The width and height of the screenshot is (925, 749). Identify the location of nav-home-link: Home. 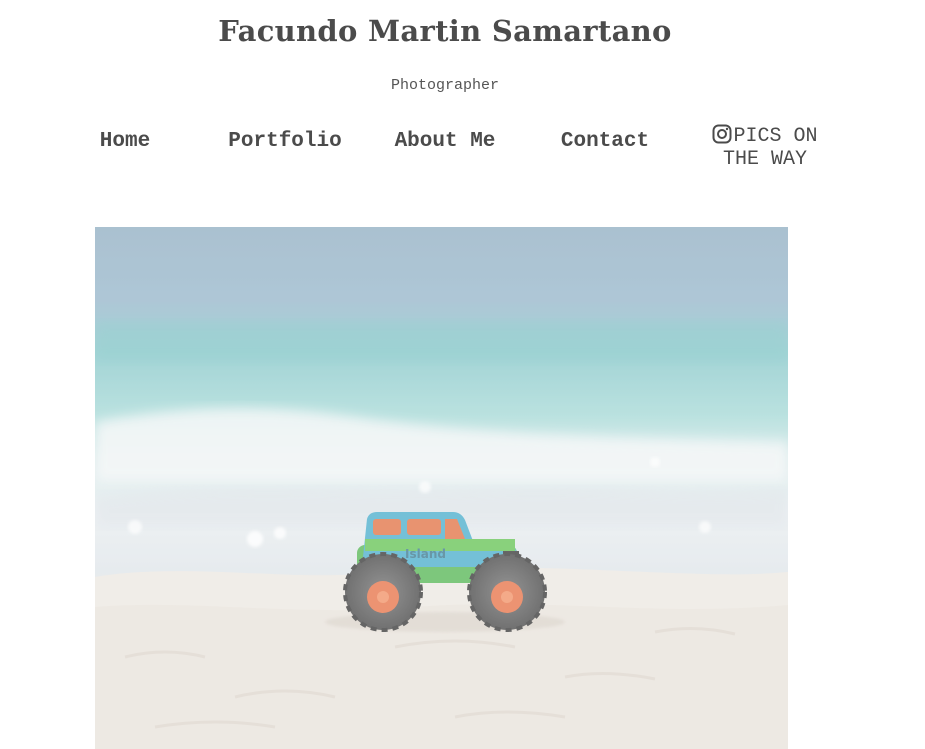
(125, 141).